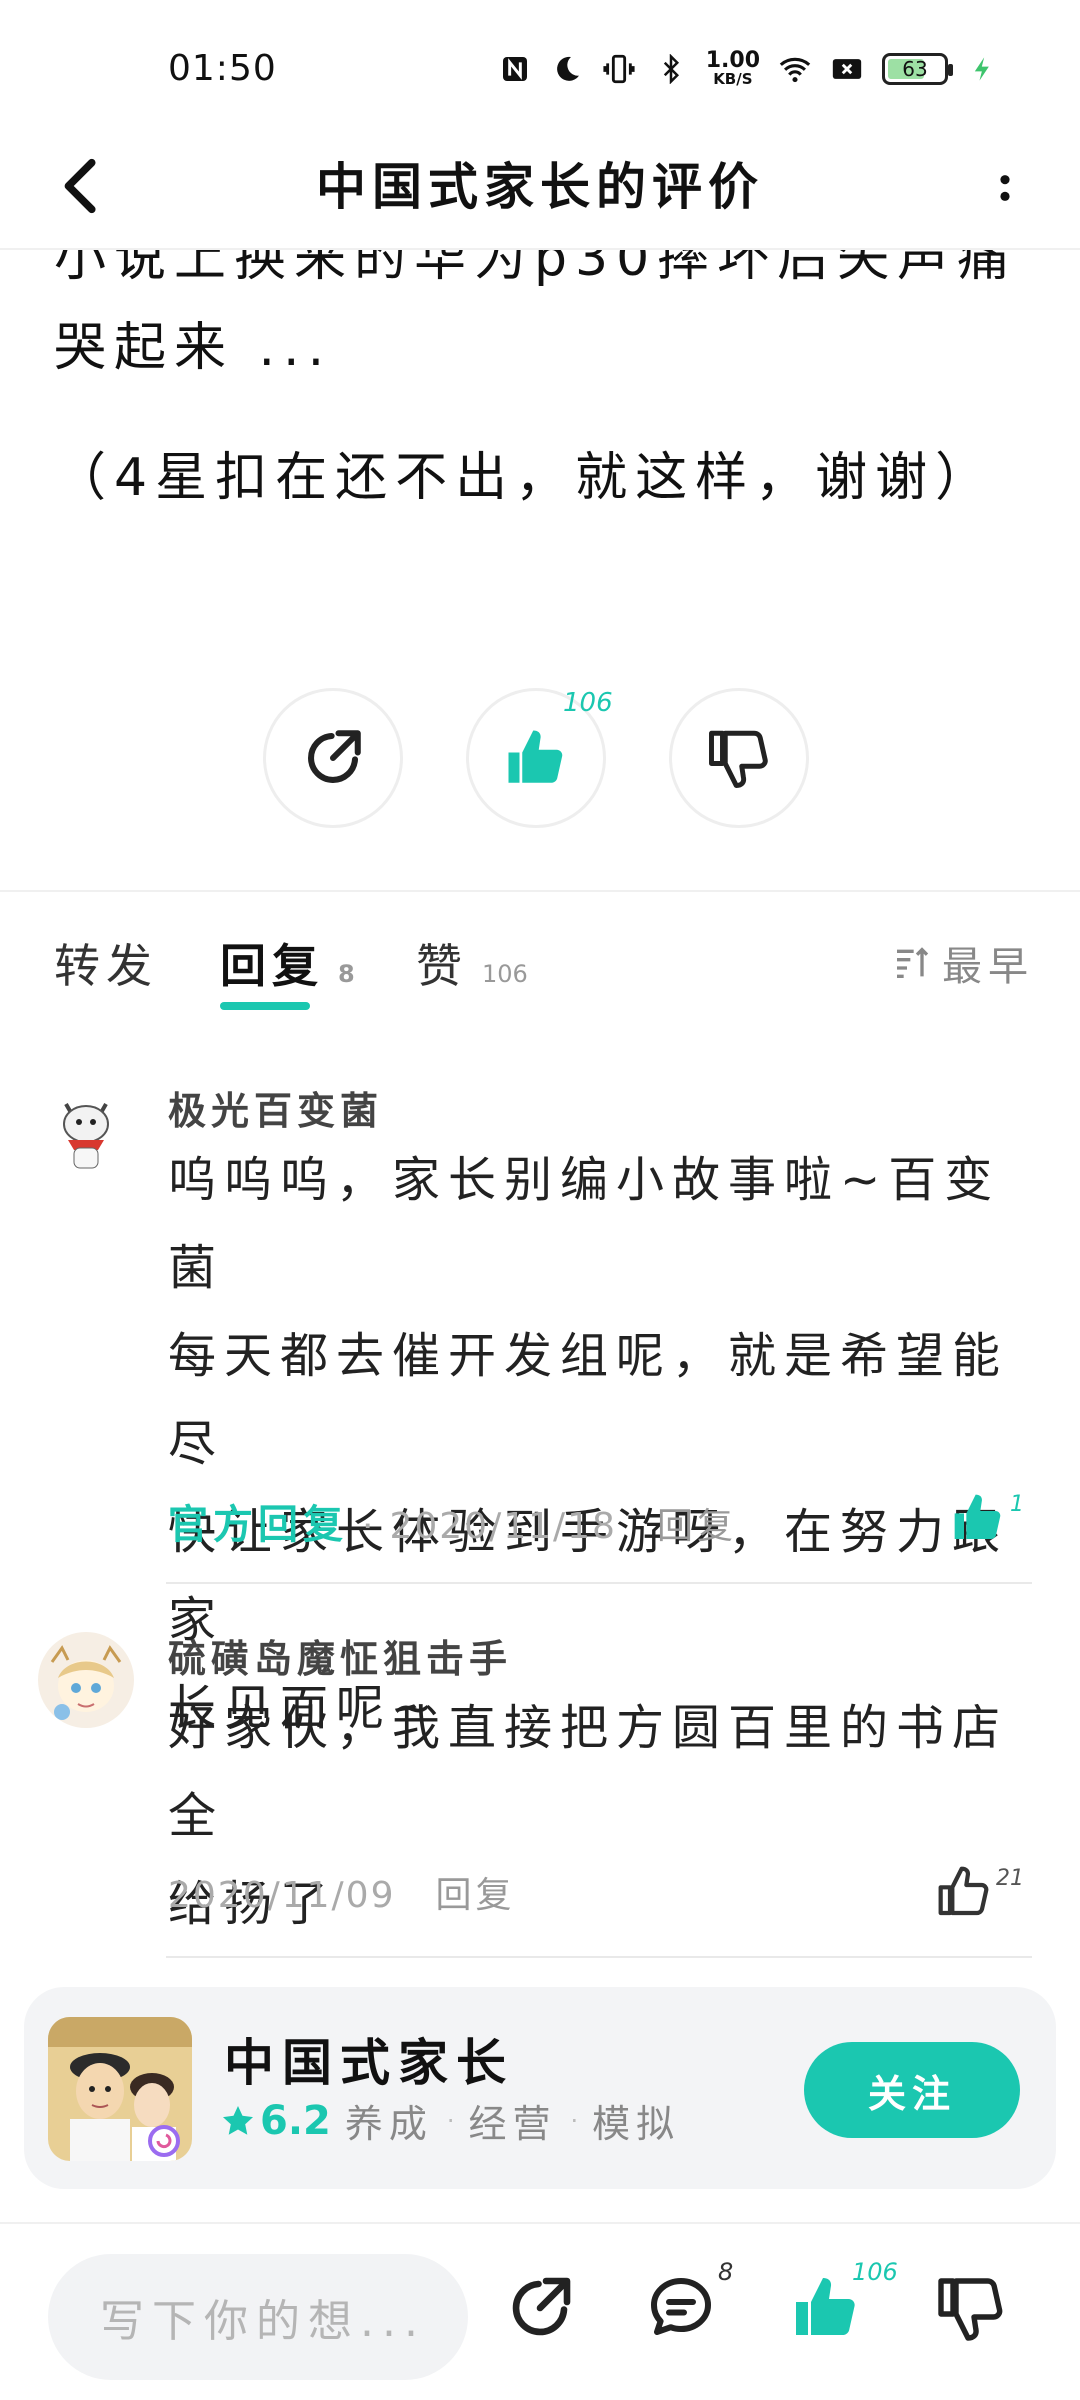  What do you see at coordinates (963, 963) in the screenshot?
I see `sort-button: 最早` at bounding box center [963, 963].